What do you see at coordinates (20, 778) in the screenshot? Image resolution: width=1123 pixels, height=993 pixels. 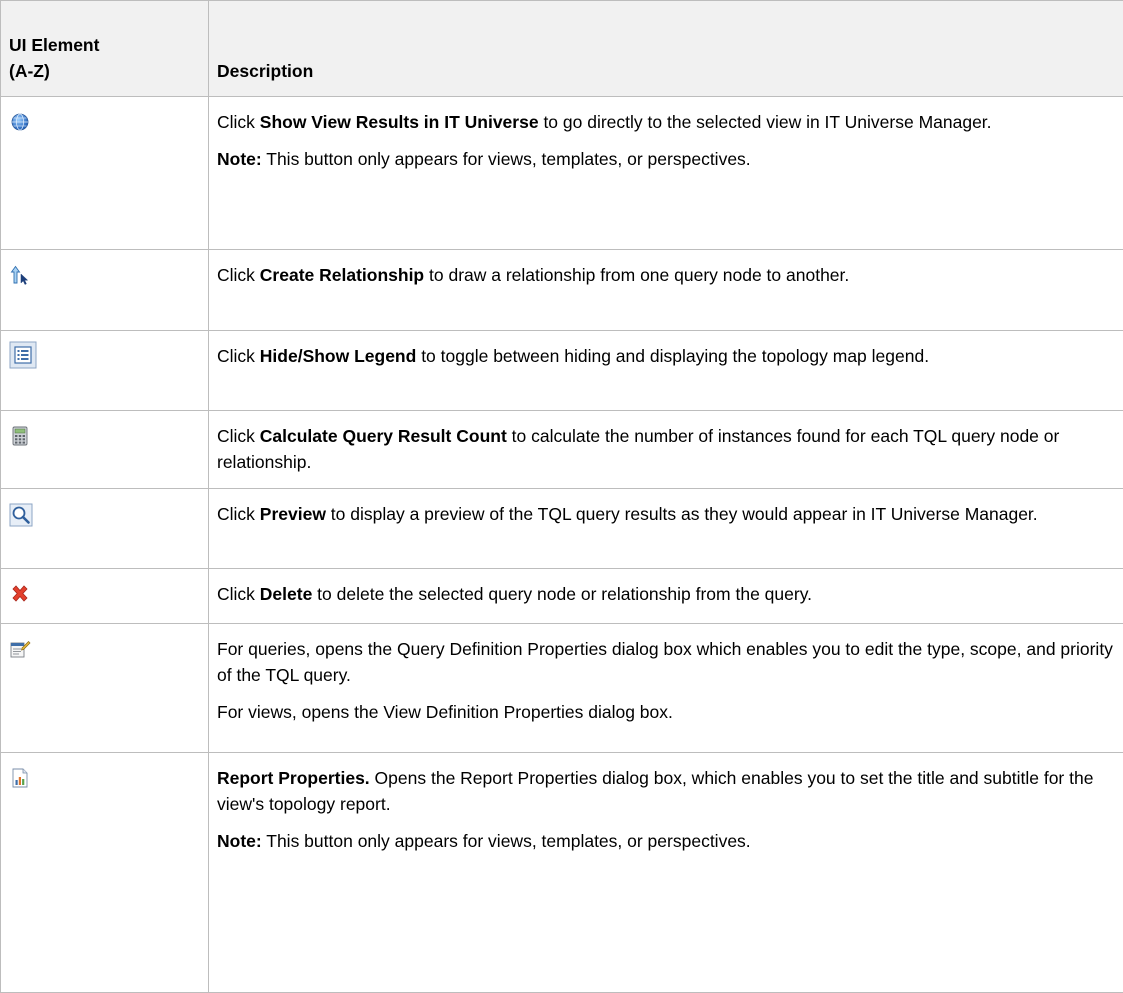 I see `report-chart-icon` at bounding box center [20, 778].